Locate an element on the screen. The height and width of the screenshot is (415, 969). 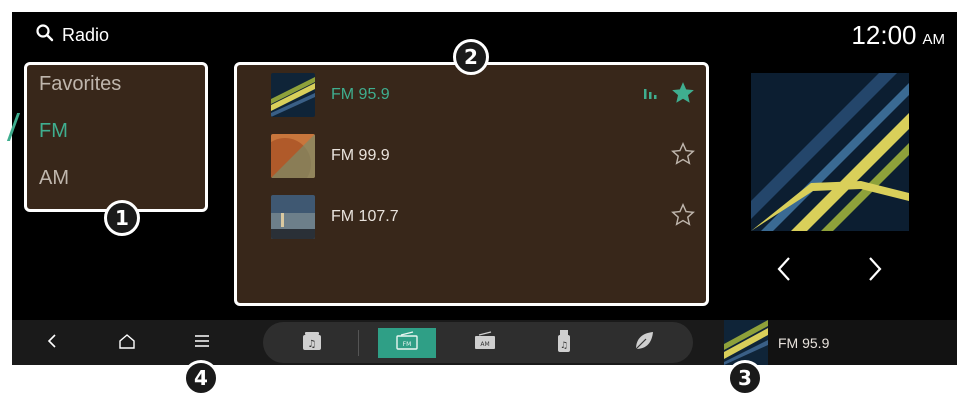
back-icon is located at coordinates (52, 343).